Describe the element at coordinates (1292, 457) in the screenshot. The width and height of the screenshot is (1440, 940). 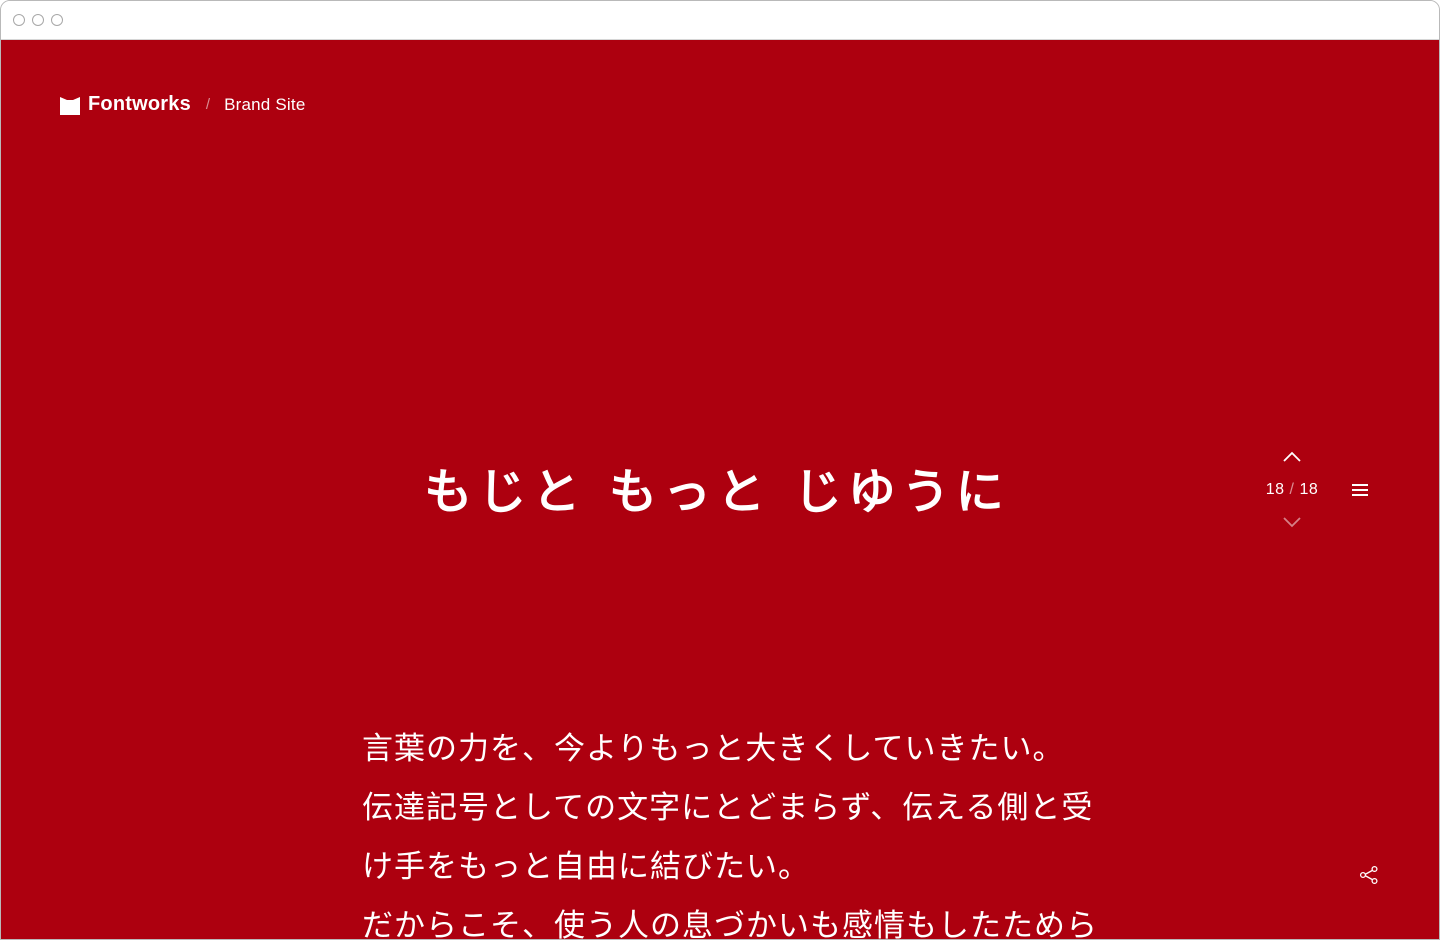
I see `chevron-up-icon` at that location.